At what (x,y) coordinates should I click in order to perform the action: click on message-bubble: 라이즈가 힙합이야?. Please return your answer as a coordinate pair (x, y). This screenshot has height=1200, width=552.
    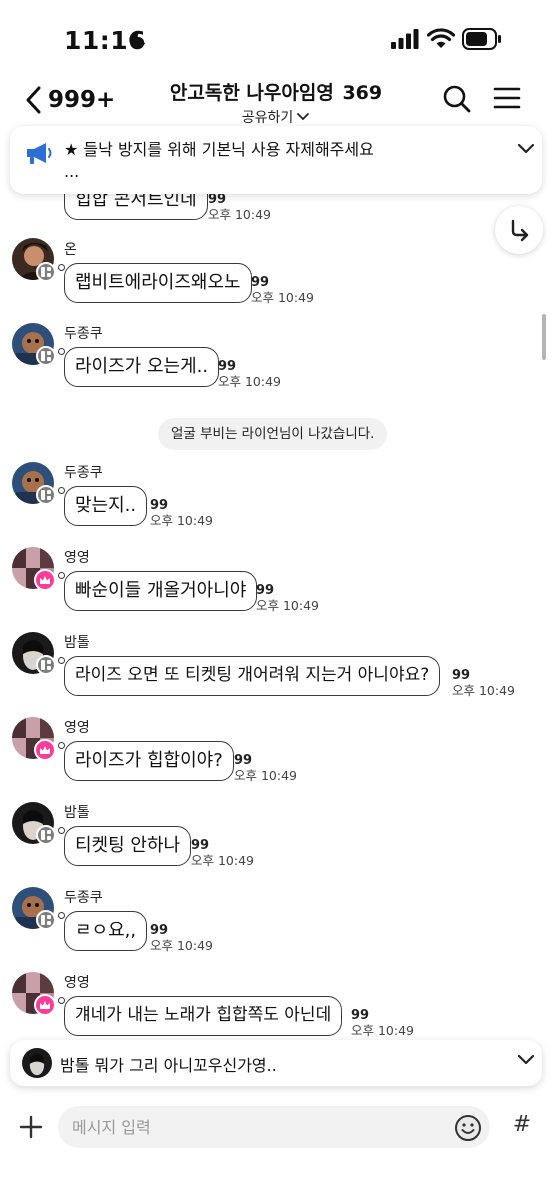
    Looking at the image, I should click on (149, 761).